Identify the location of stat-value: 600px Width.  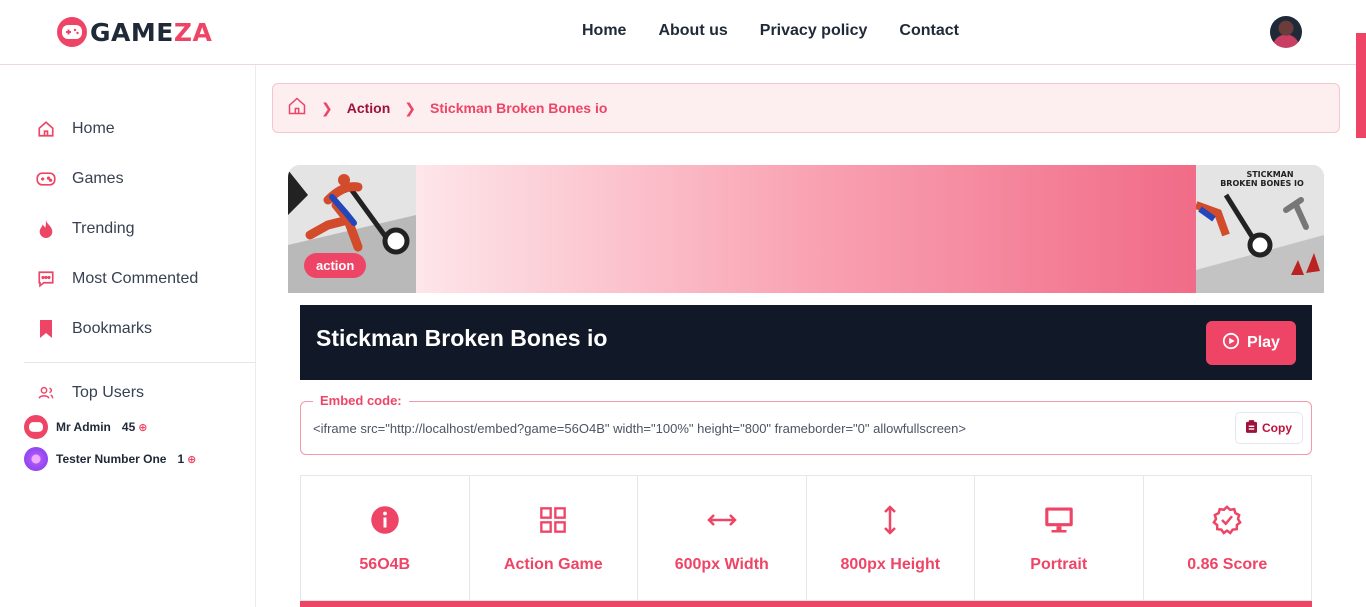
(721, 564).